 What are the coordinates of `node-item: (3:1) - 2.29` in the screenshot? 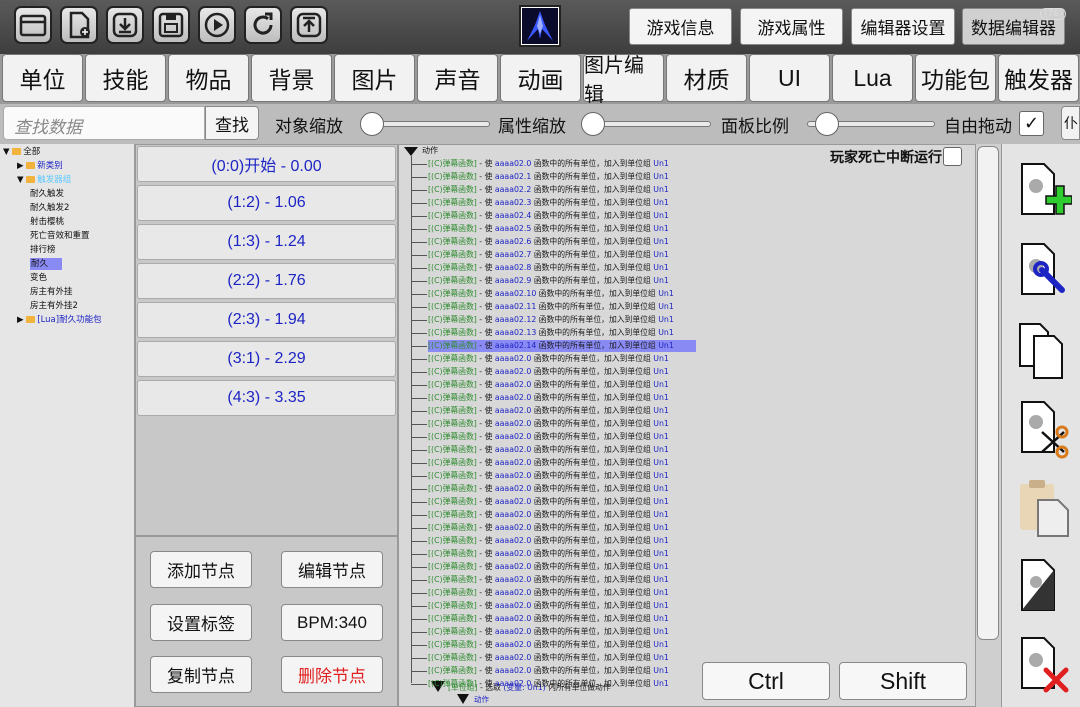 It's located at (266, 359).